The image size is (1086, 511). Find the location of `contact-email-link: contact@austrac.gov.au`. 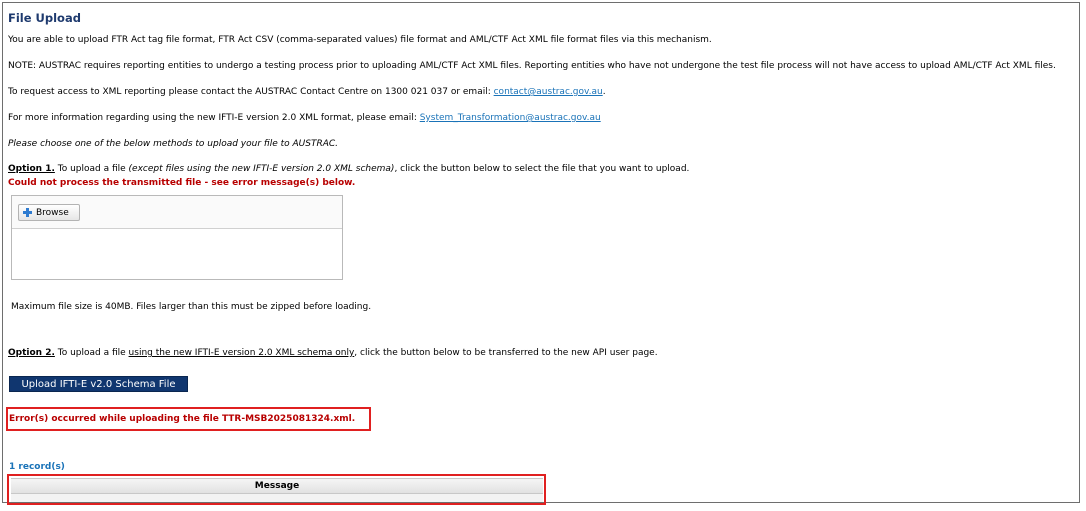

contact-email-link: contact@austrac.gov.au is located at coordinates (548, 92).